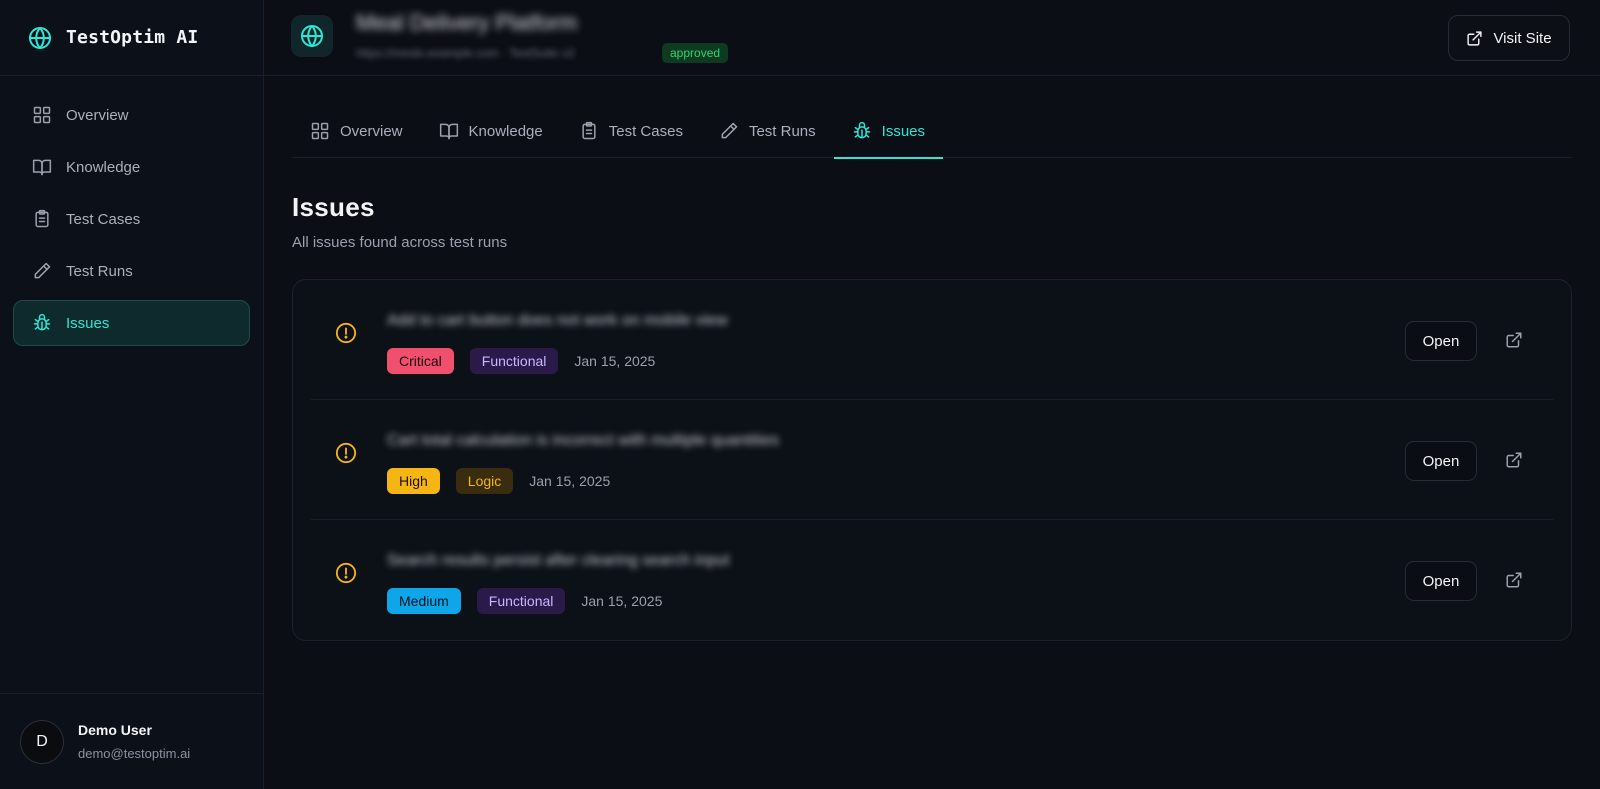 This screenshot has height=789, width=1600. I want to click on visit-site-button: Visit Site, so click(1509, 38).